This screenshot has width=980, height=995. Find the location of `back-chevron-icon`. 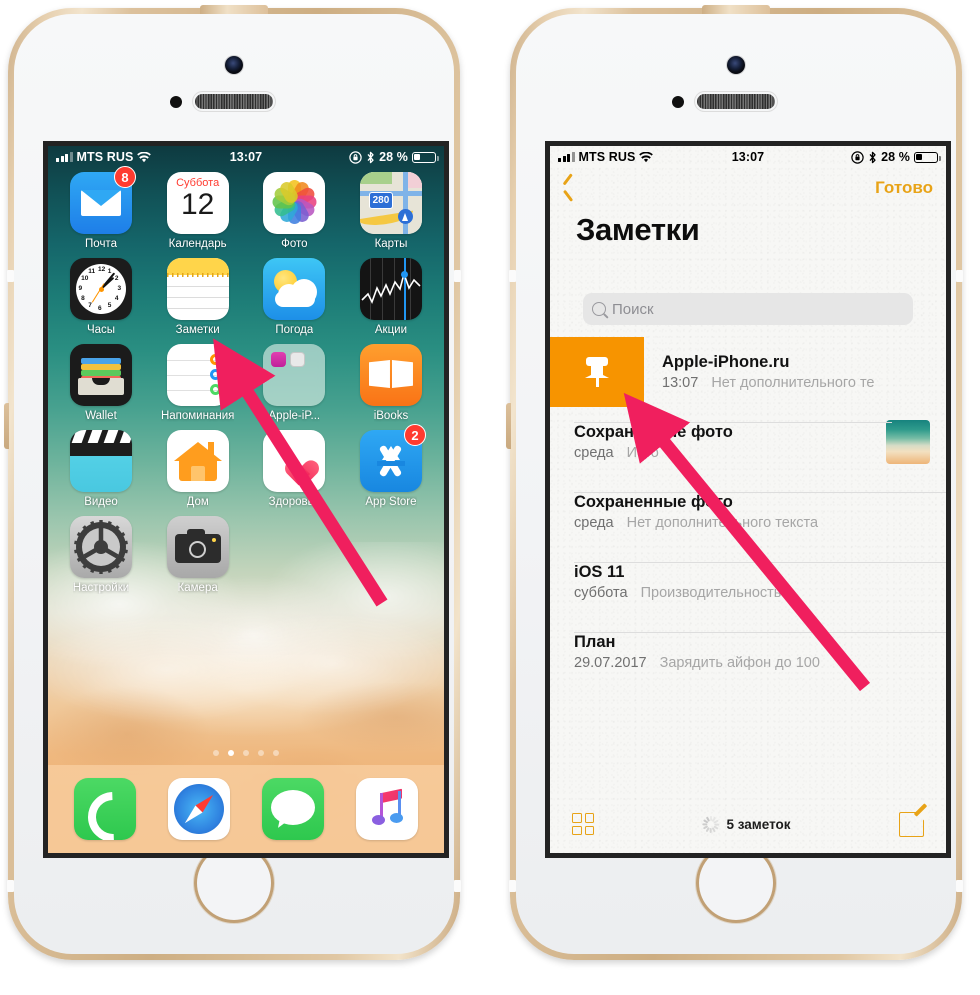

back-chevron-icon is located at coordinates (569, 188).